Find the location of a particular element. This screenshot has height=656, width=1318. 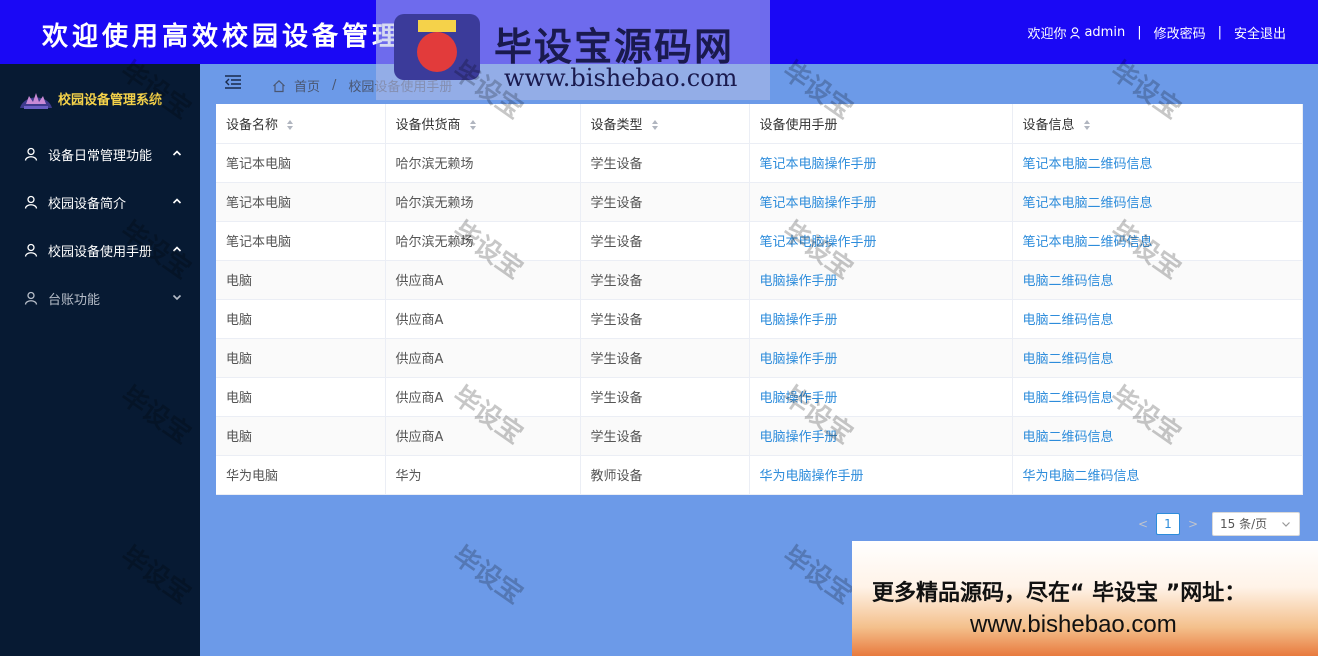

cell-manual-link: 华为电脑操作手册 is located at coordinates (881, 475).